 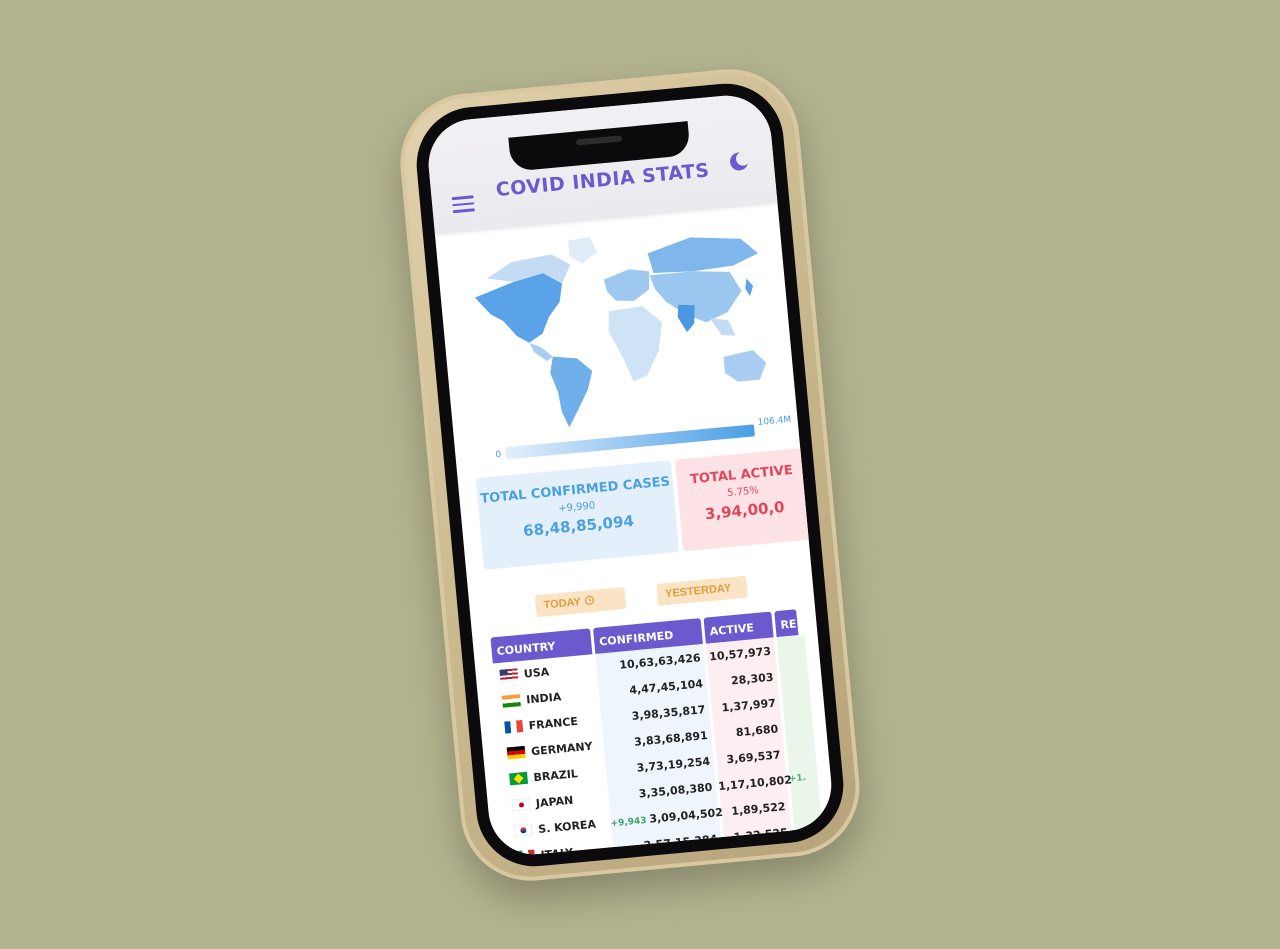 What do you see at coordinates (749, 705) in the screenshot?
I see `active-cell: 1,37,997` at bounding box center [749, 705].